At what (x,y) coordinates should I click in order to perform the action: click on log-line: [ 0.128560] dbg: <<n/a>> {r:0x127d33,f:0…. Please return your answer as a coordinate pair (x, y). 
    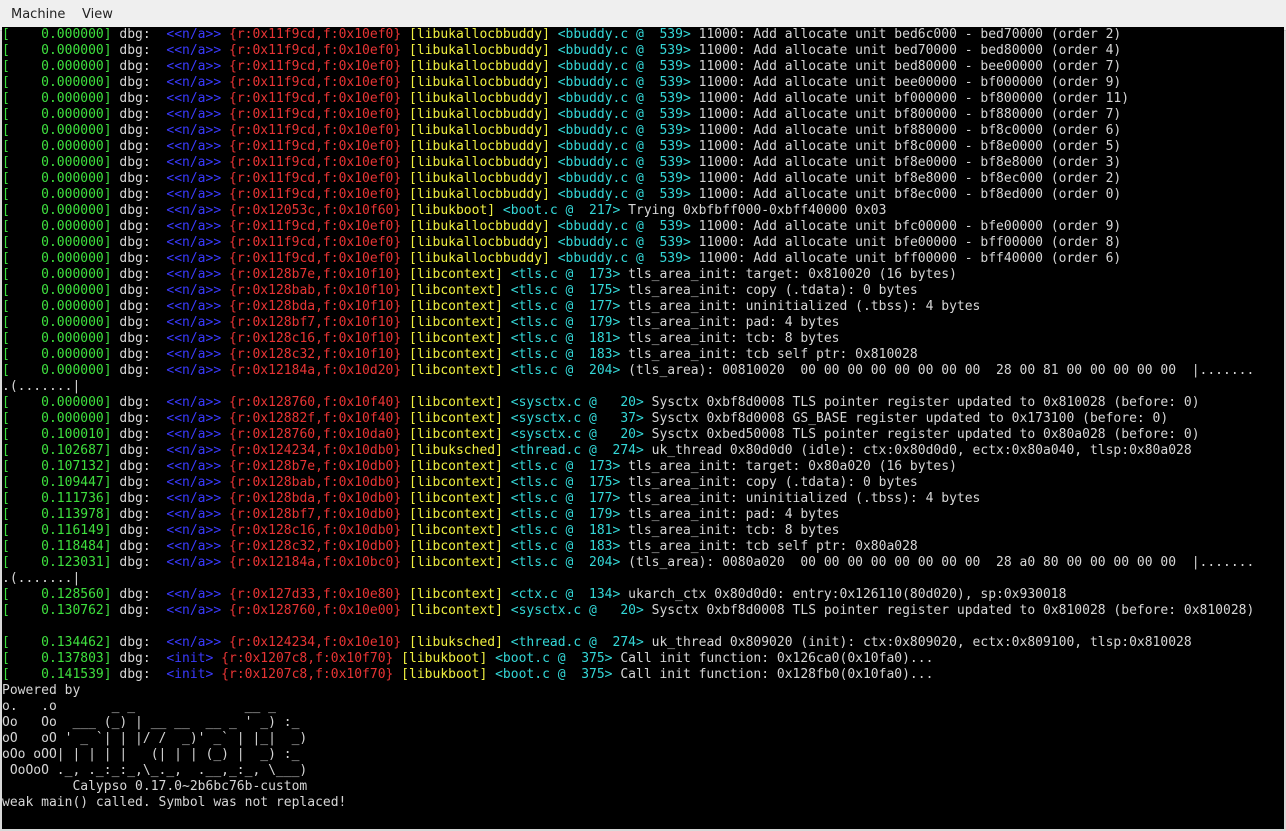
    Looking at the image, I should click on (628, 595).